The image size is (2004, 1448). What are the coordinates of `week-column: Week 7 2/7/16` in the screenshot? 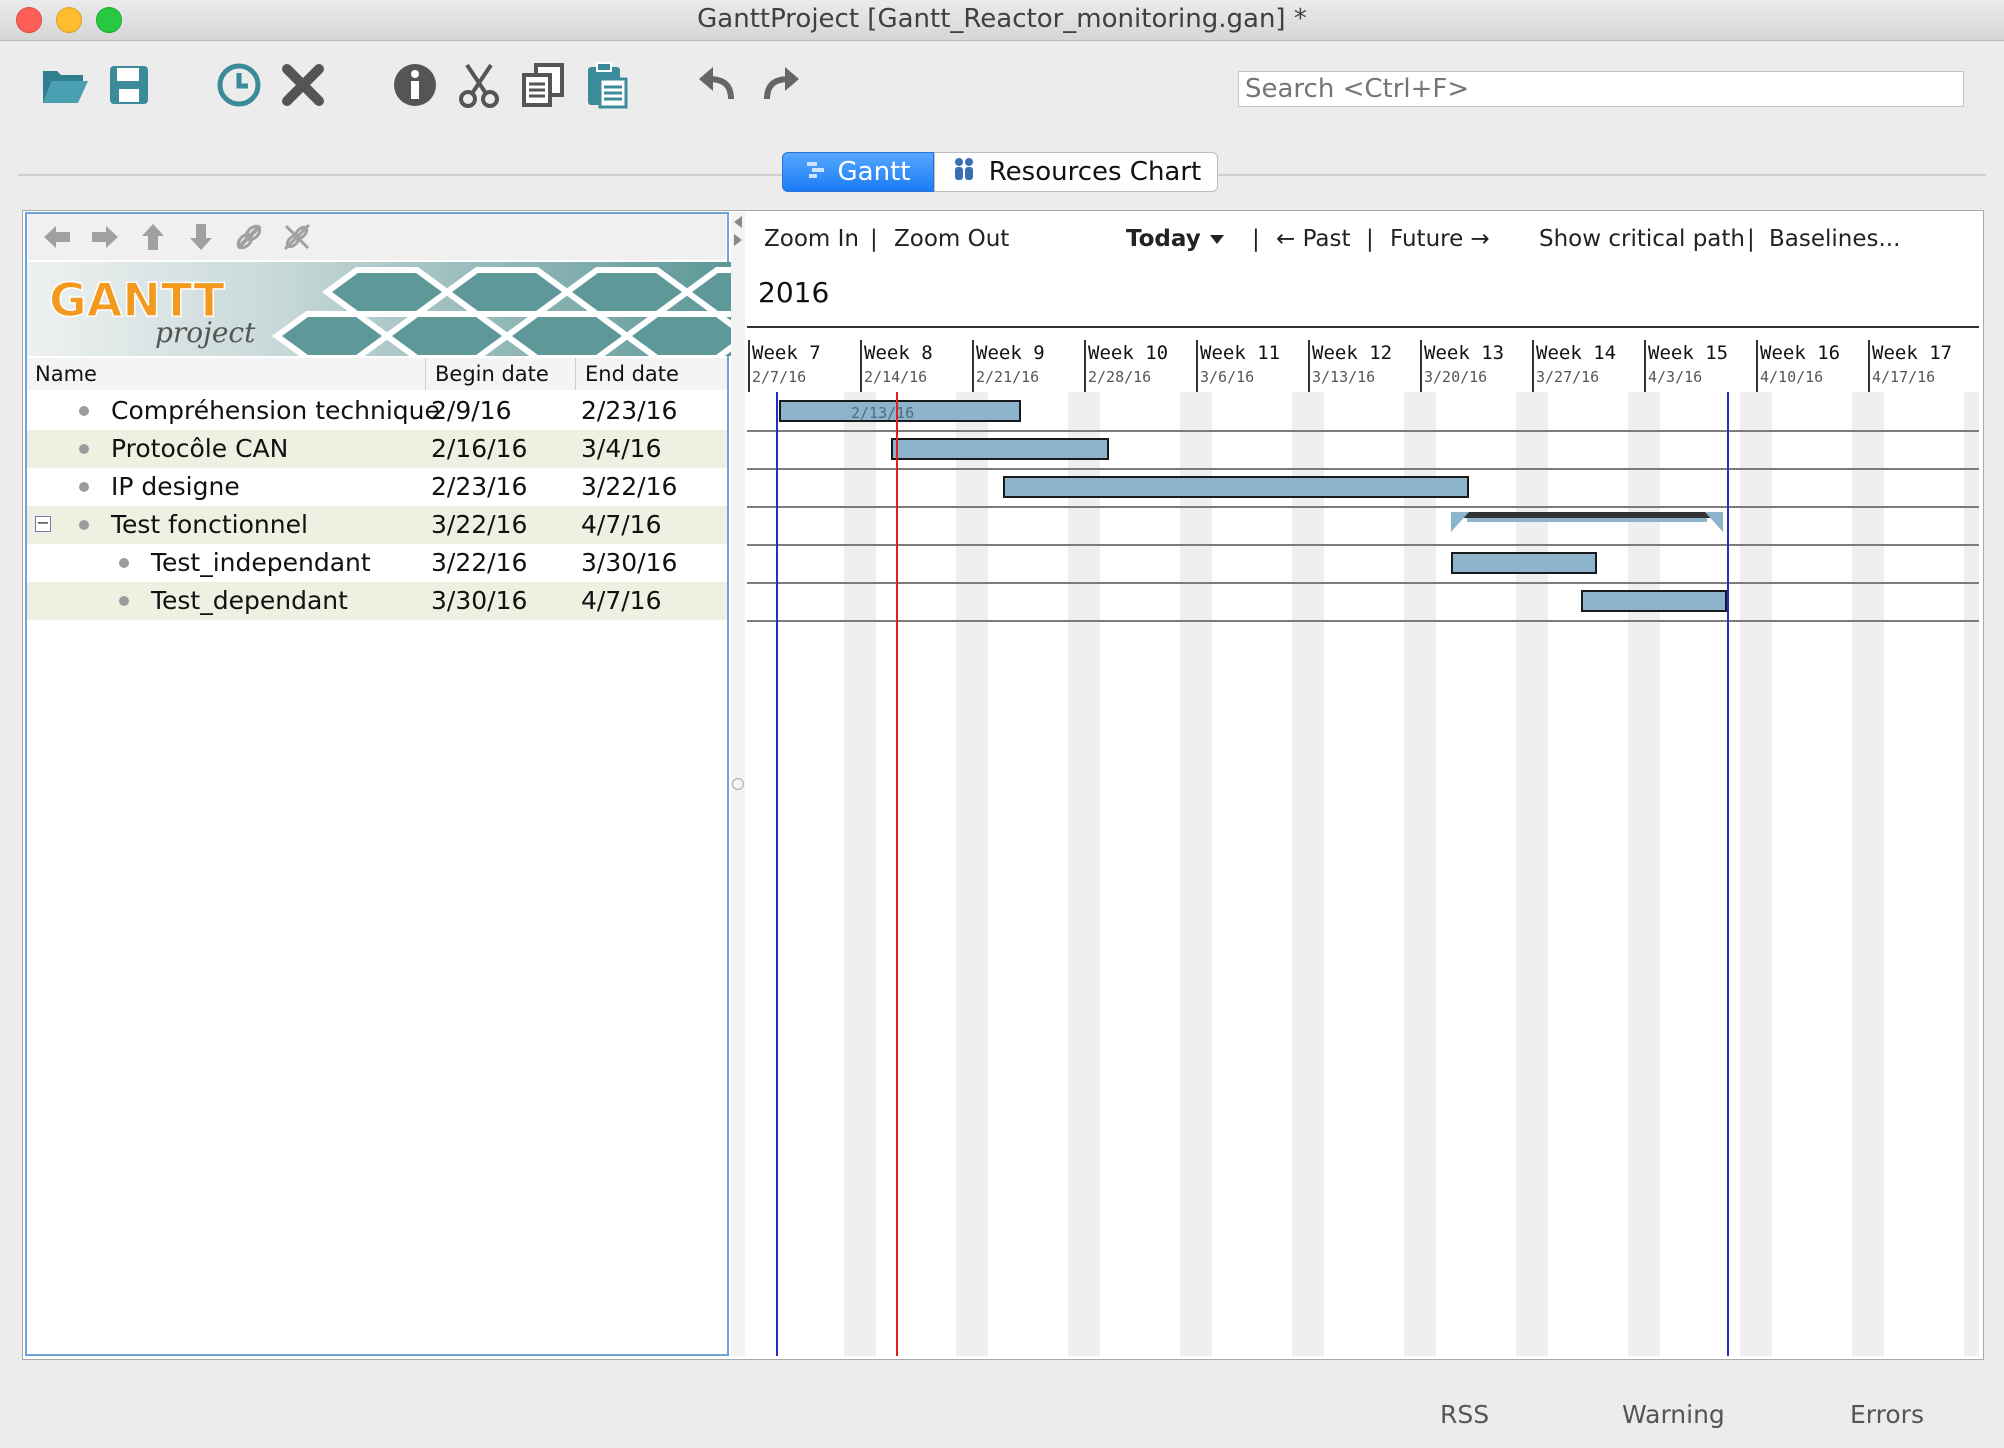 It's located at (805, 366).